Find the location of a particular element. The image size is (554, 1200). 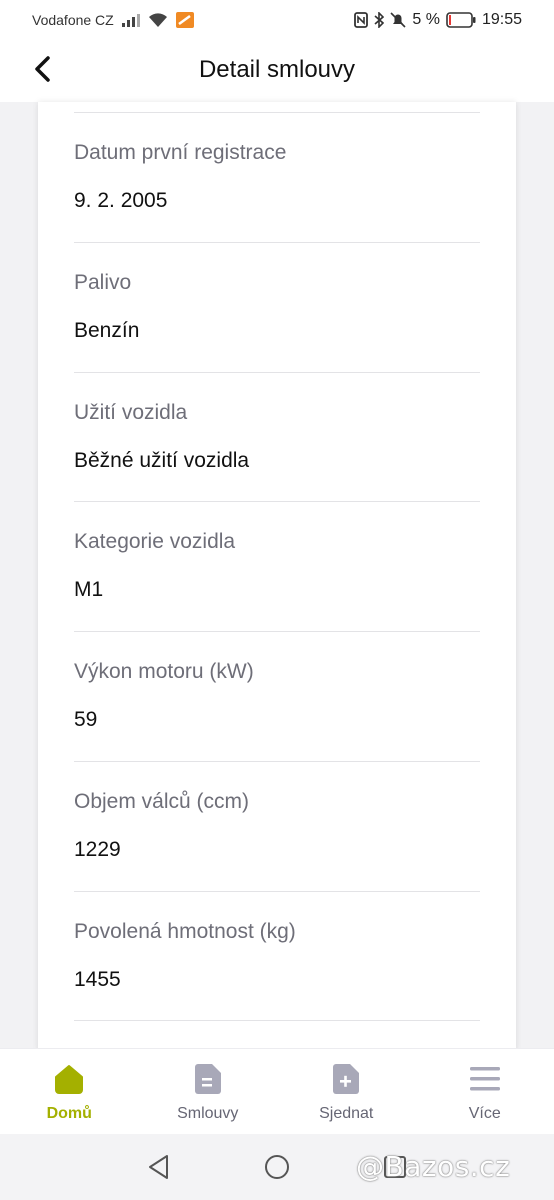

divider is located at coordinates (277, 1020).